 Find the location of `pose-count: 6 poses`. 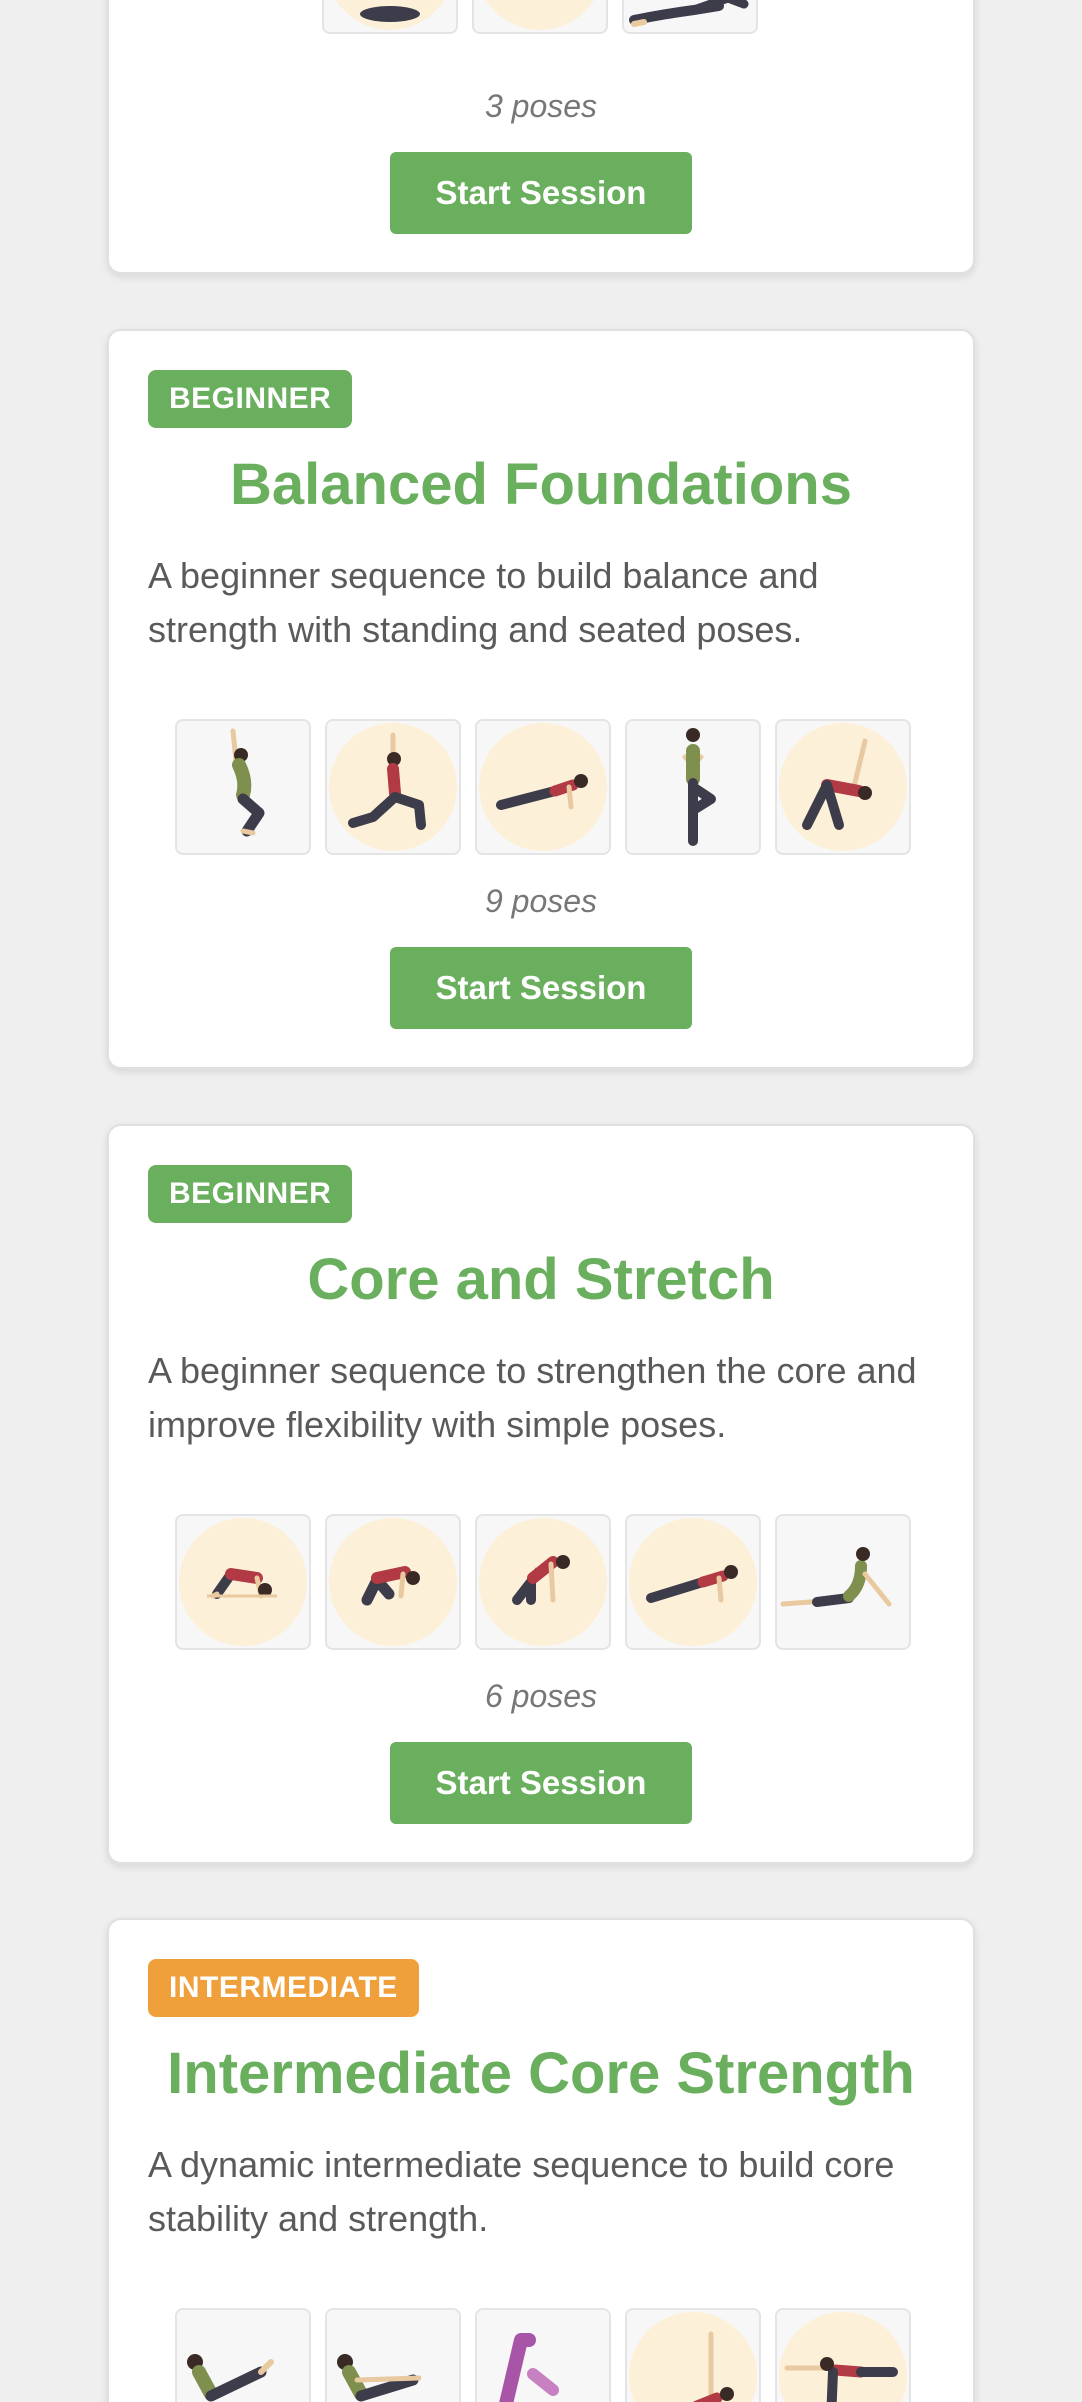

pose-count: 6 poses is located at coordinates (541, 1696).